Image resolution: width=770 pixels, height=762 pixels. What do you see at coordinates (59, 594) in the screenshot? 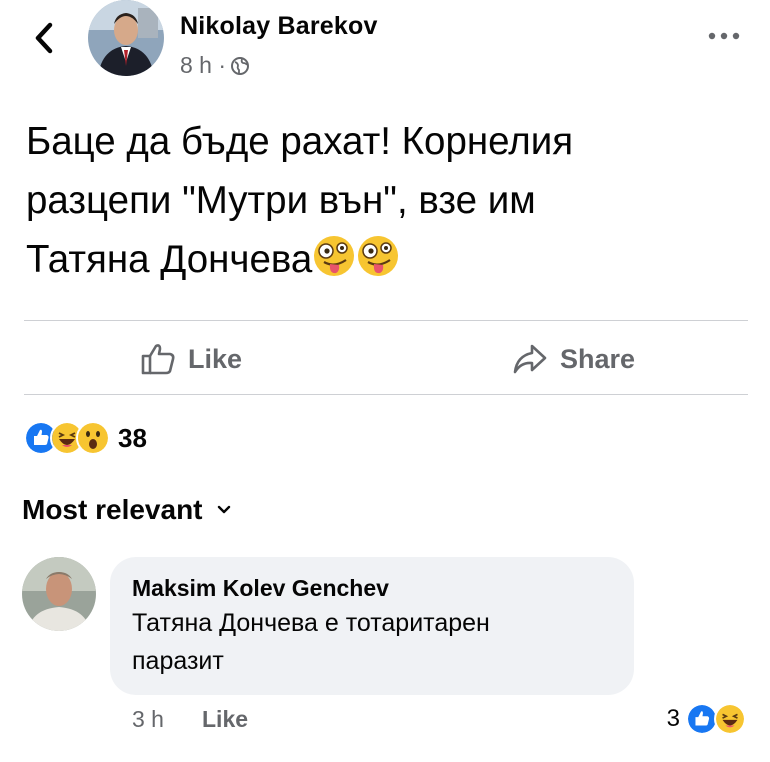
I see `commenter-avatar` at bounding box center [59, 594].